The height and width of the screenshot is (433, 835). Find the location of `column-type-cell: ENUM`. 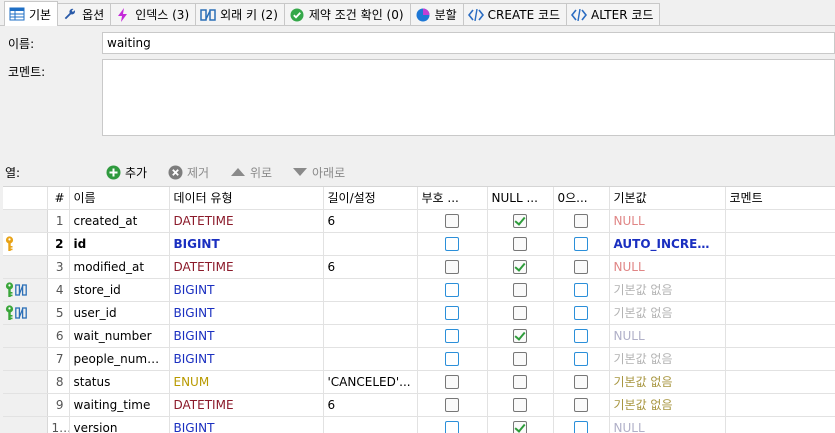

column-type-cell: ENUM is located at coordinates (246, 382).